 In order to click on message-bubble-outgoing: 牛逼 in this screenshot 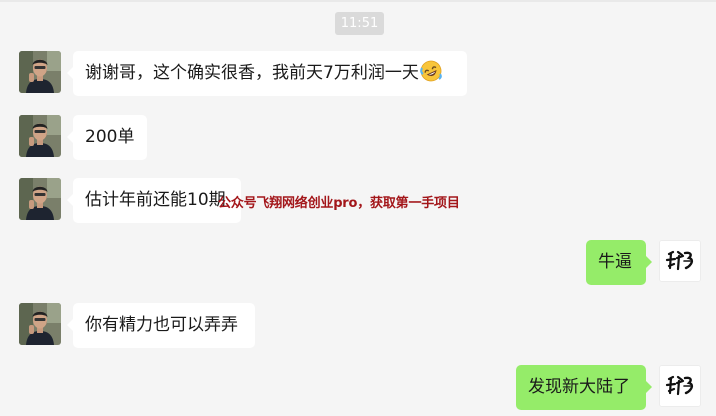, I will do `click(619, 262)`.